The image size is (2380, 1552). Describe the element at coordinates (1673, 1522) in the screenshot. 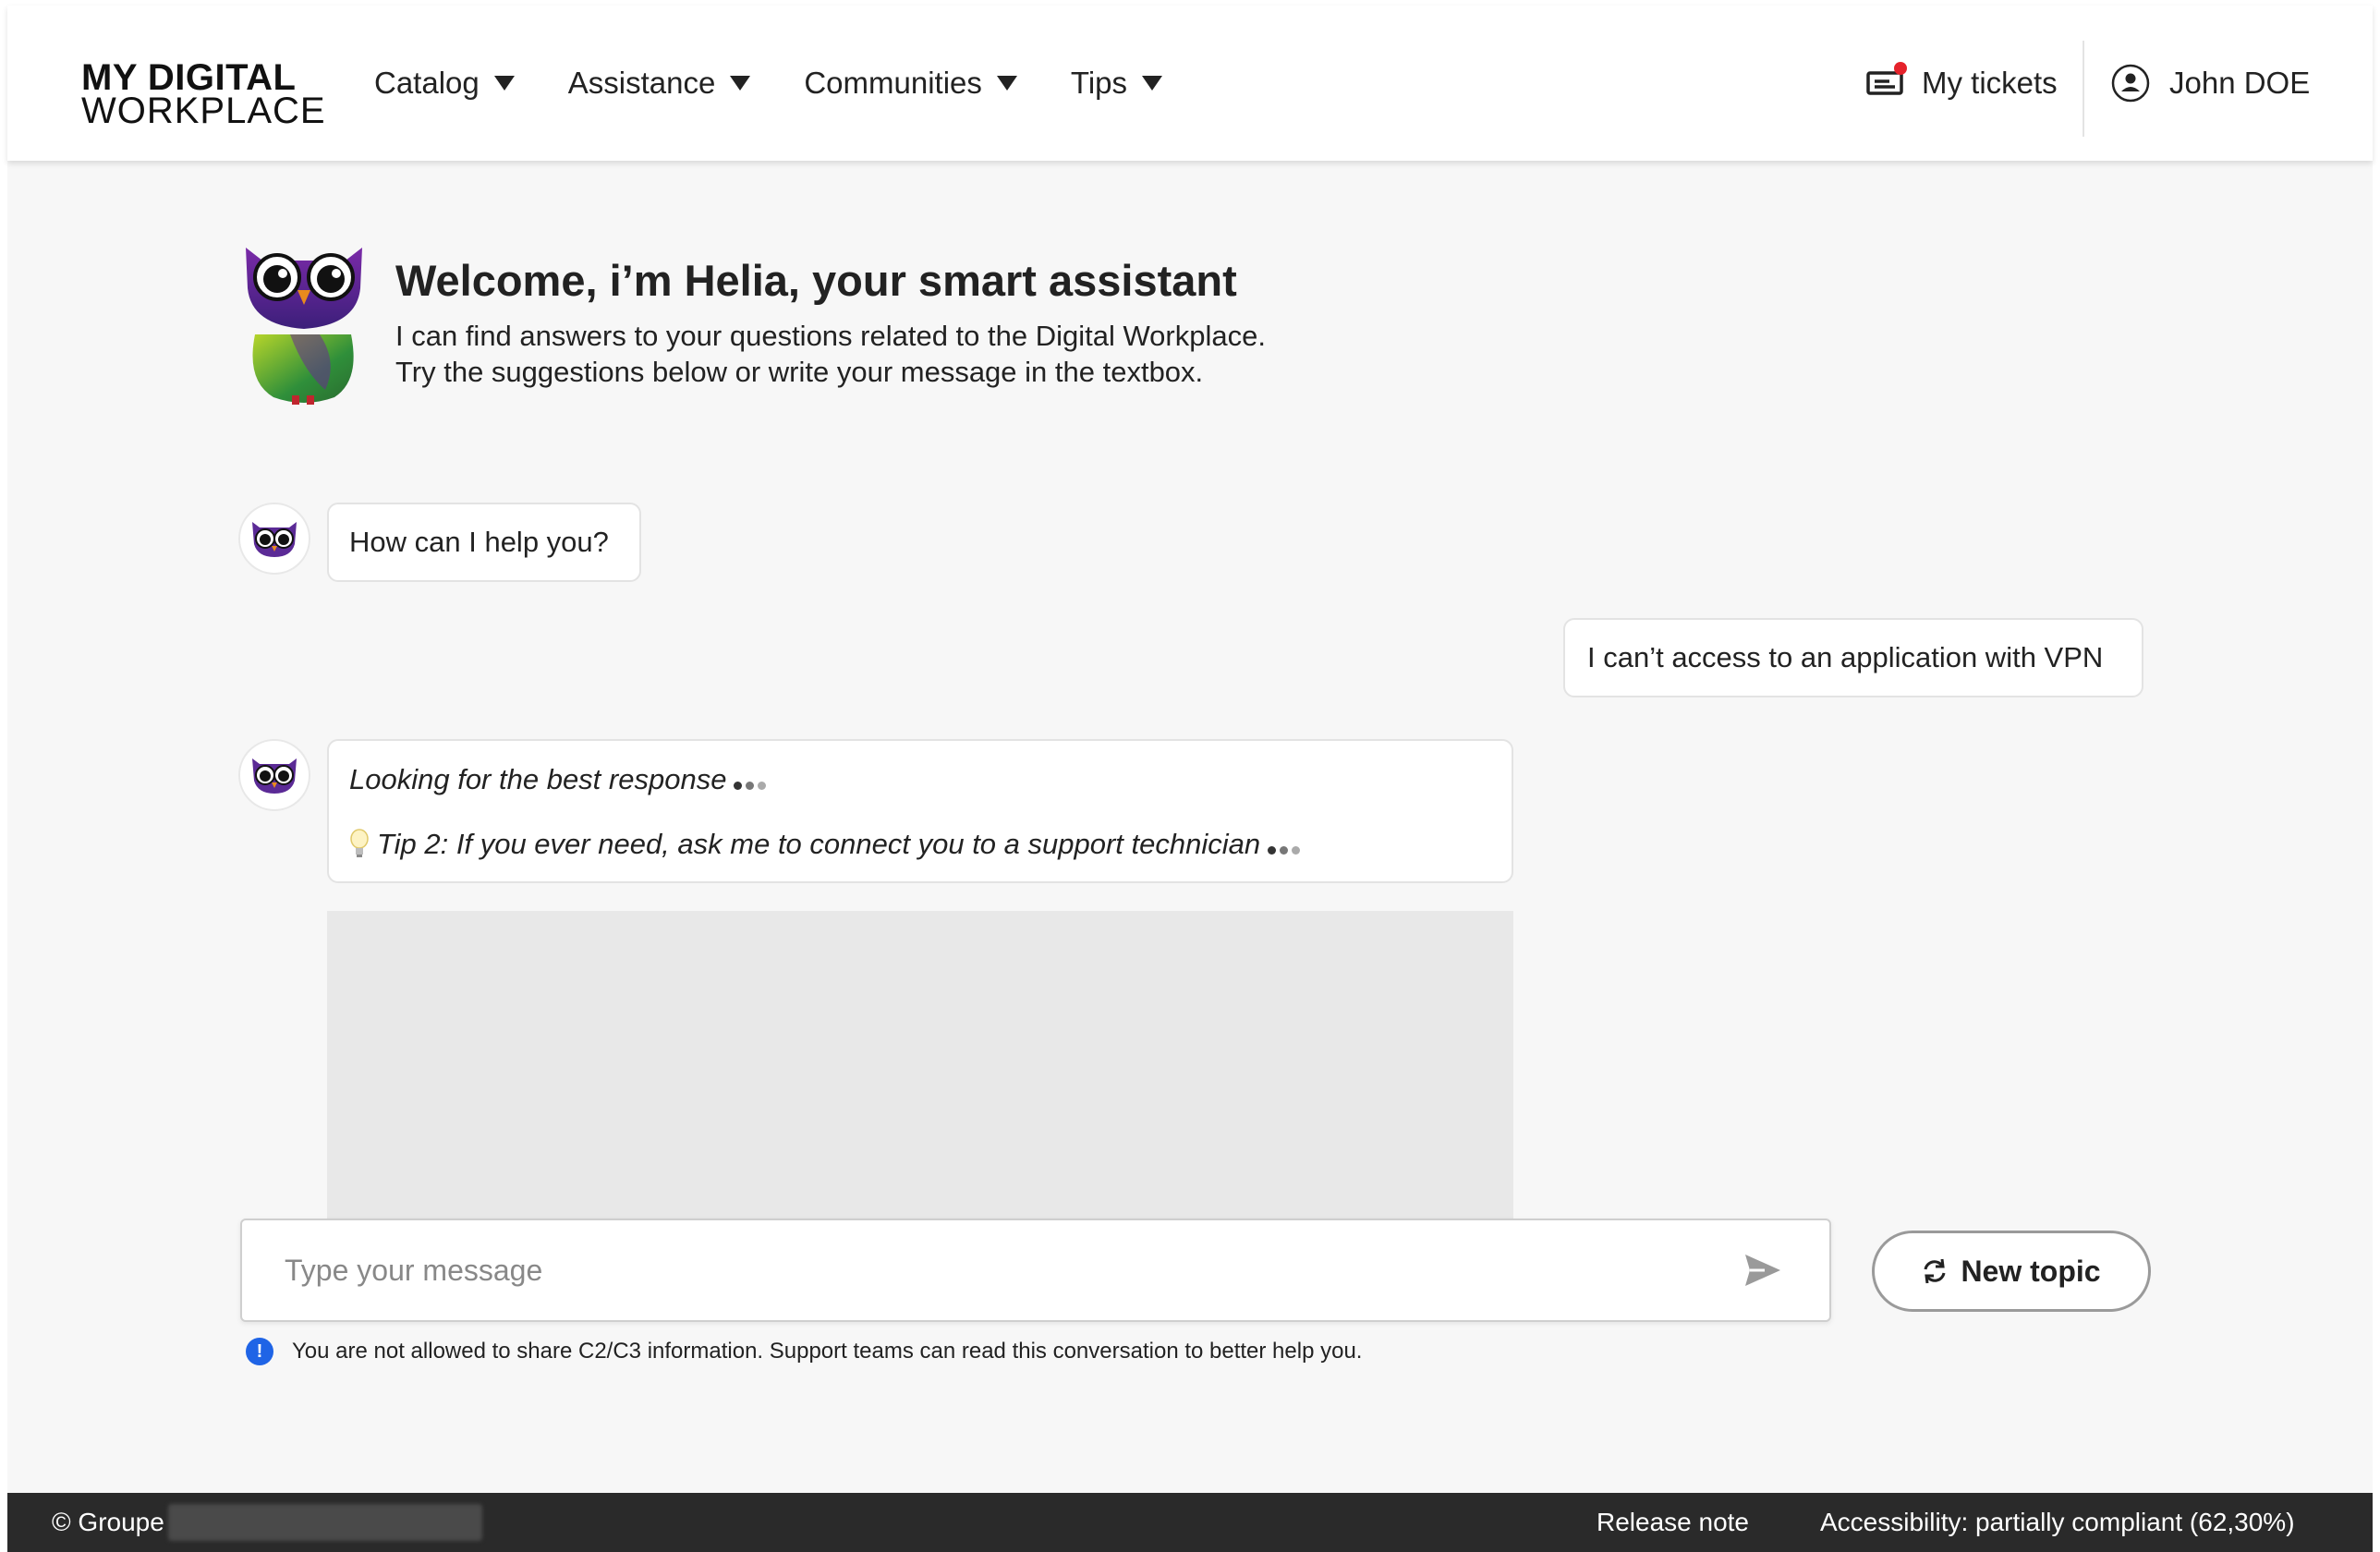

I see `release-note-link: Release note` at that location.